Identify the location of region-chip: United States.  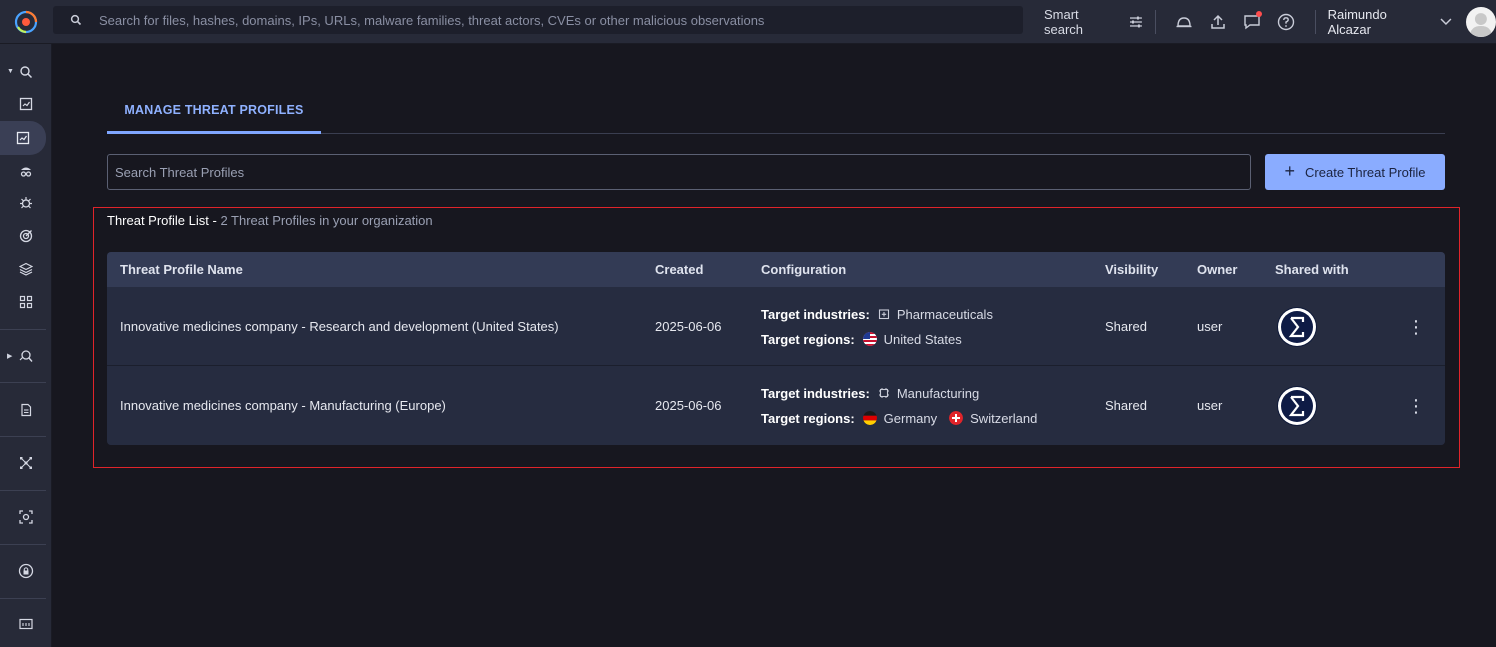
(912, 339).